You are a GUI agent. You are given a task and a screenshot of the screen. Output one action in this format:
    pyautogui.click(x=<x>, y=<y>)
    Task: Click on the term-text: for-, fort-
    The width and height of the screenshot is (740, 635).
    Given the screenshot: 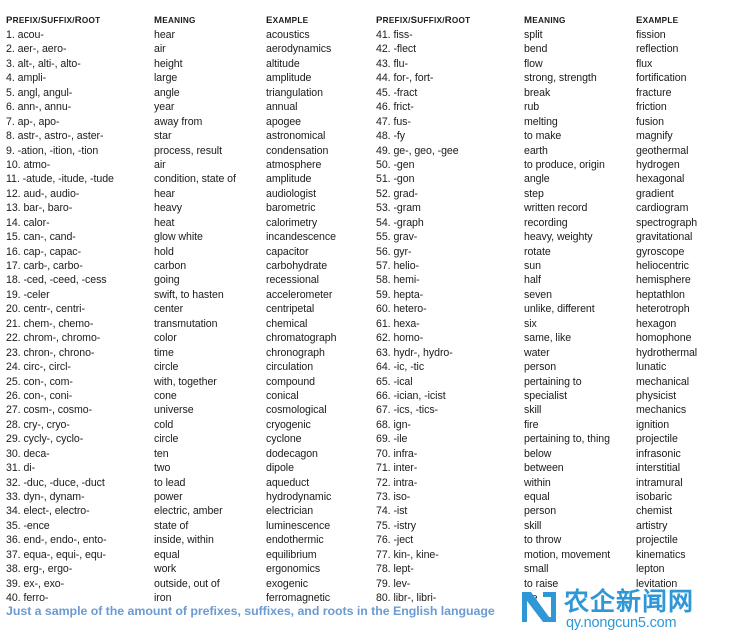 What is the action you would take?
    pyautogui.click(x=413, y=78)
    